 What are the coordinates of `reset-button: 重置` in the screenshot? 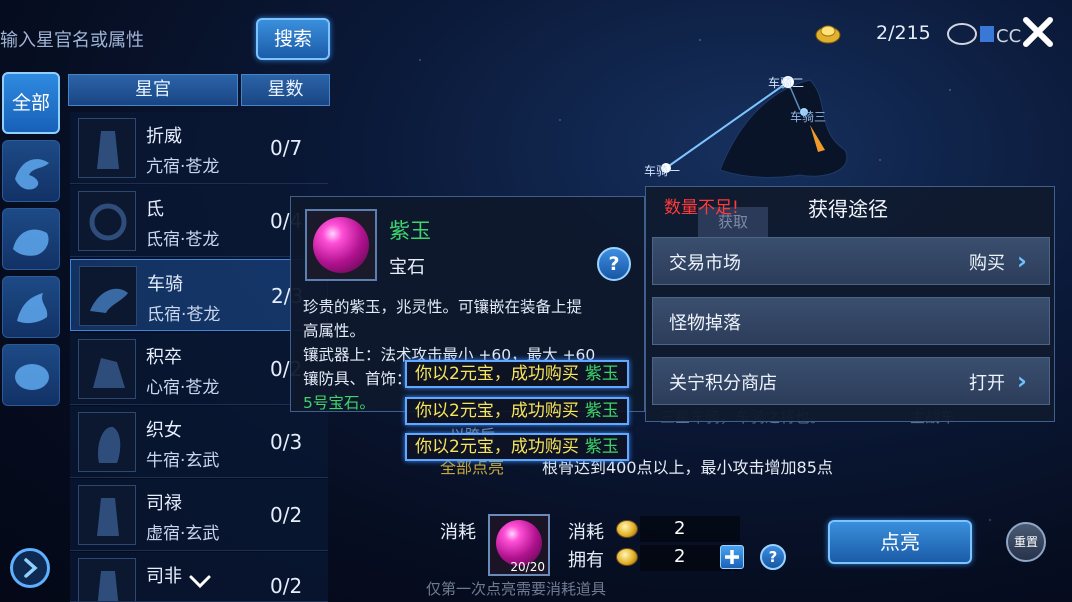 It's located at (1026, 542).